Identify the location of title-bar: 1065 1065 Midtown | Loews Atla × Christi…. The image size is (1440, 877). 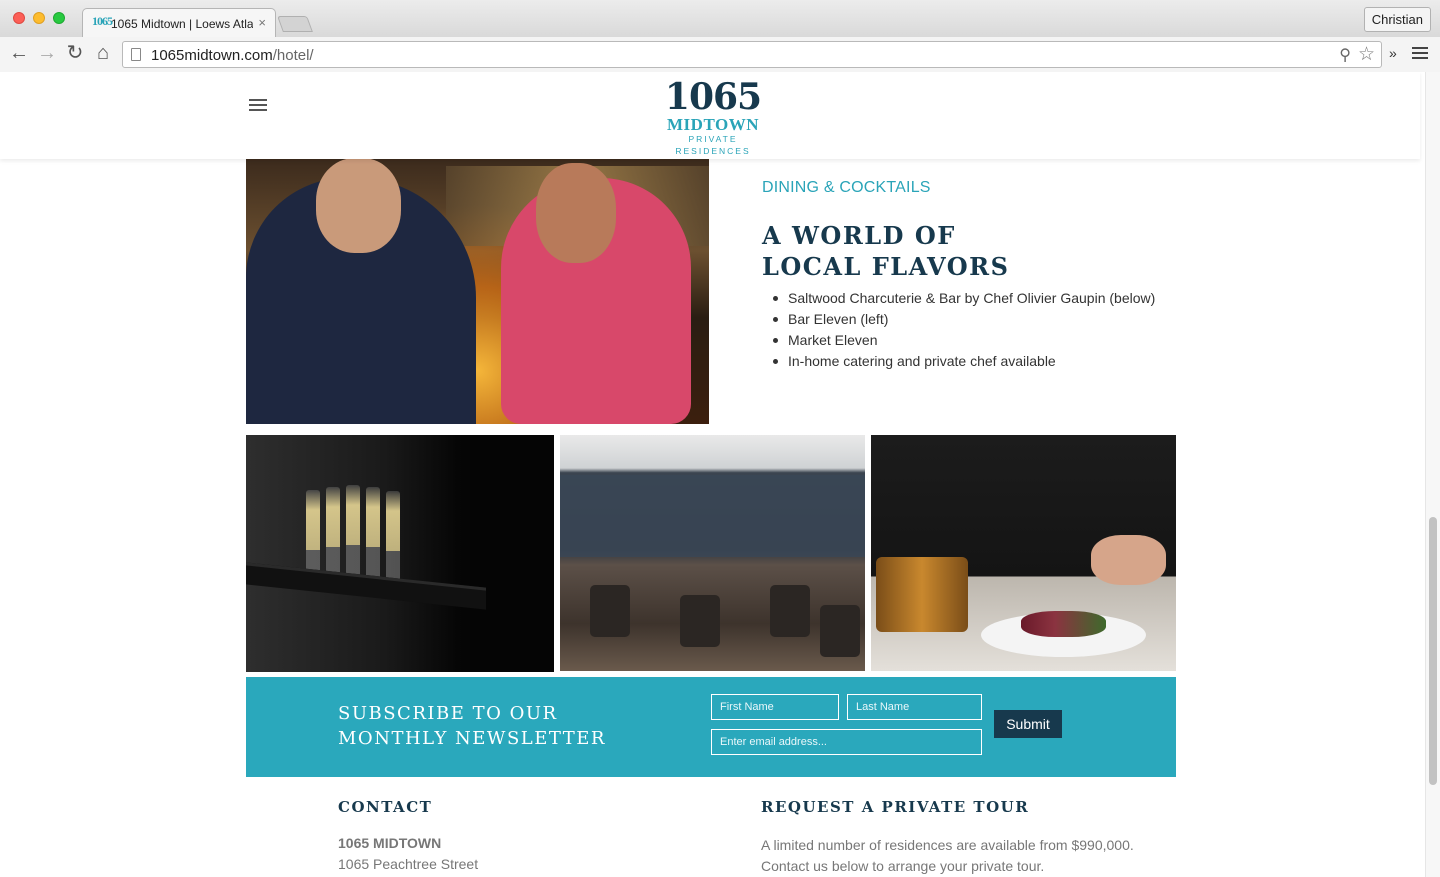
(720, 19).